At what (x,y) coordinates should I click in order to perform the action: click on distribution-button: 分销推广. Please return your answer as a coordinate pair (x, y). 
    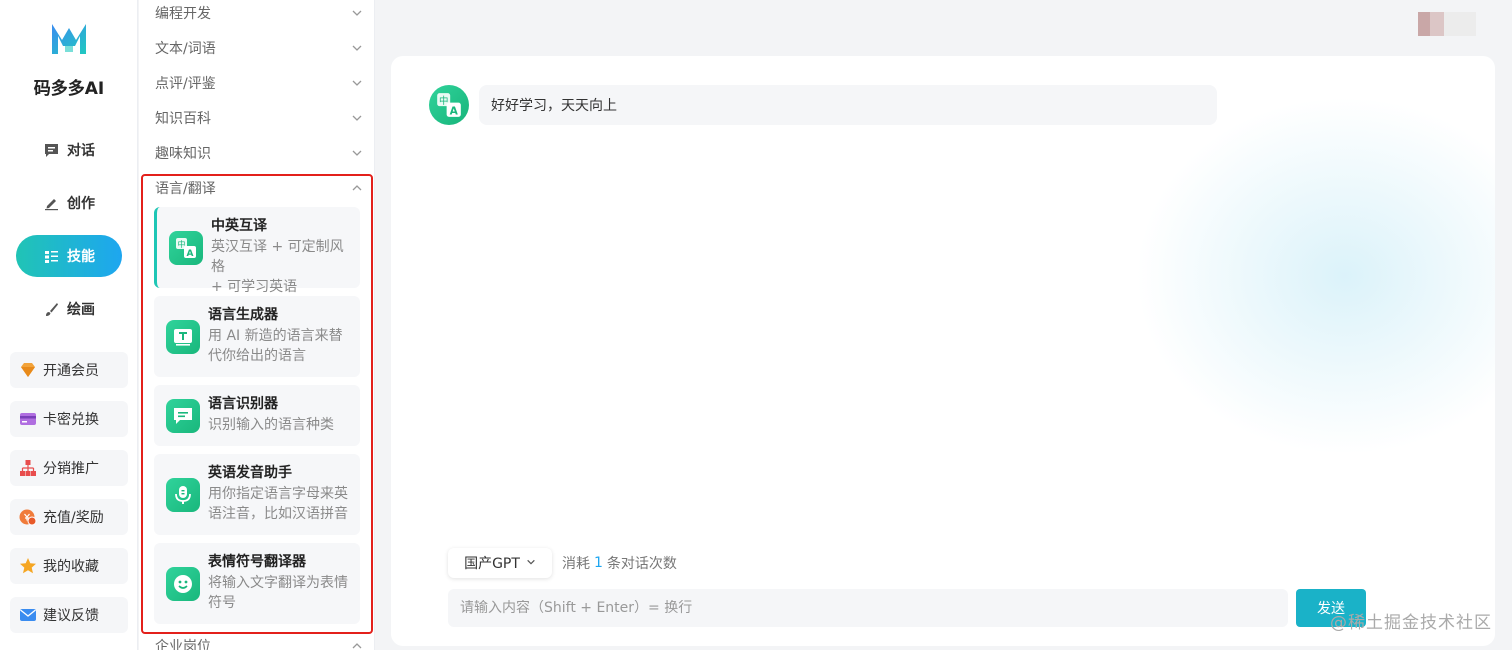
    Looking at the image, I should click on (69, 468).